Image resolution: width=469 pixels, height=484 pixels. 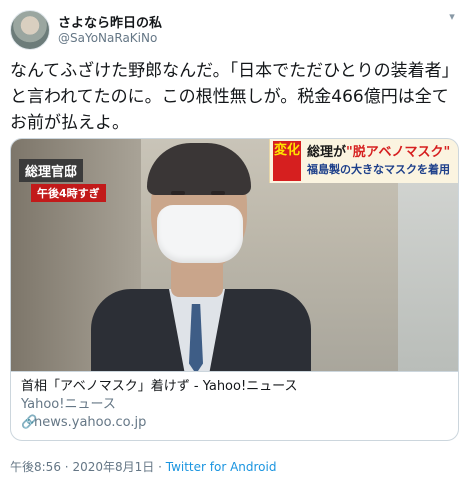 What do you see at coordinates (110, 21) in the screenshot?
I see `display-name: さよなら昨日の私` at bounding box center [110, 21].